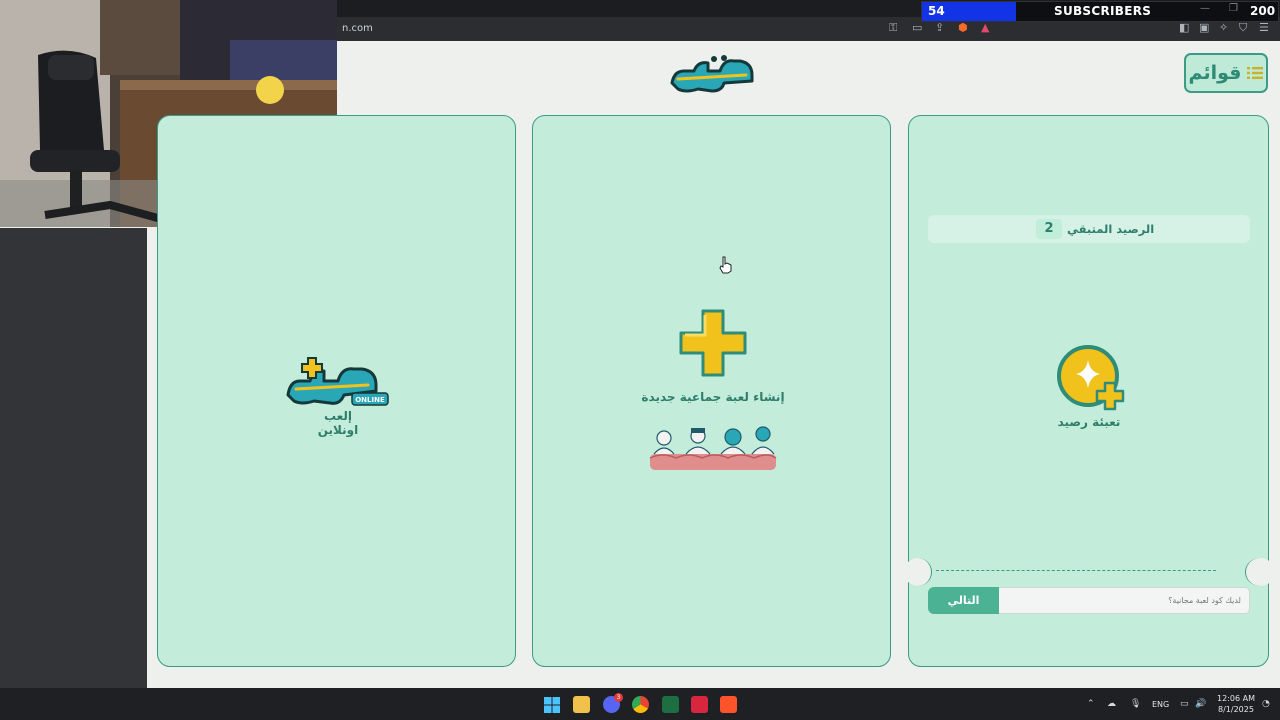  I want to click on rewards-icon: ▲, so click(985, 28).